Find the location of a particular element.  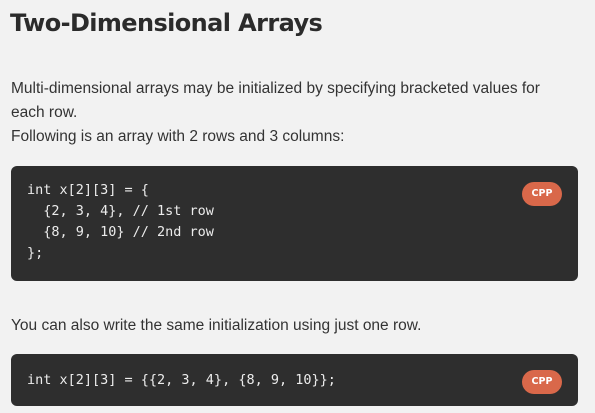

code-content: int x[2][3] = {{2, 3, 4}, {8, 9, 10}}; is located at coordinates (181, 380).